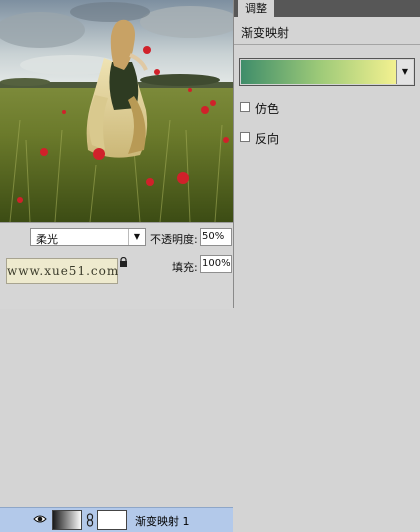  Describe the element at coordinates (267, 139) in the screenshot. I see `reverse-label: 反向` at that location.